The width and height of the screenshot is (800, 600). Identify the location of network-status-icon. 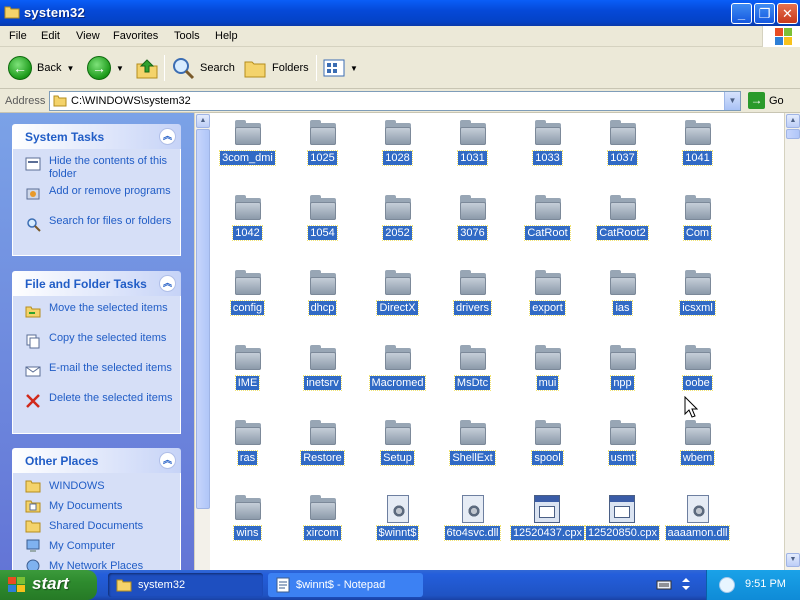
(727, 585).